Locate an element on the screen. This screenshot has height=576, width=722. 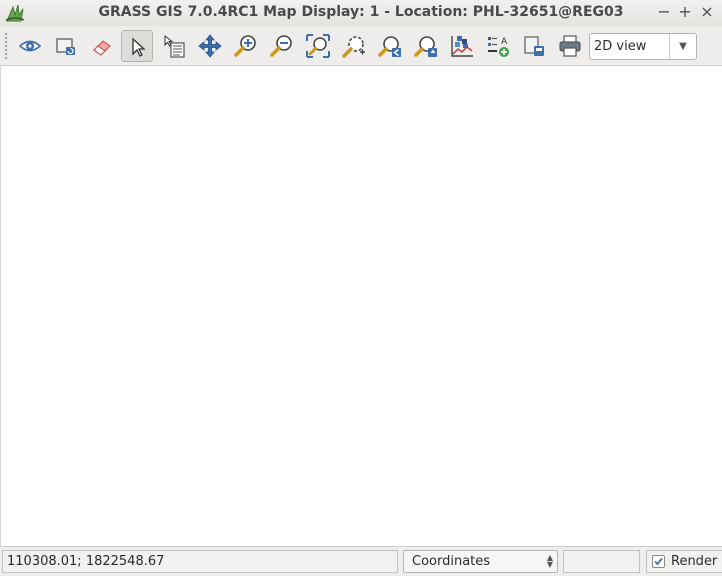
statusbar-extra-field is located at coordinates (601, 561).